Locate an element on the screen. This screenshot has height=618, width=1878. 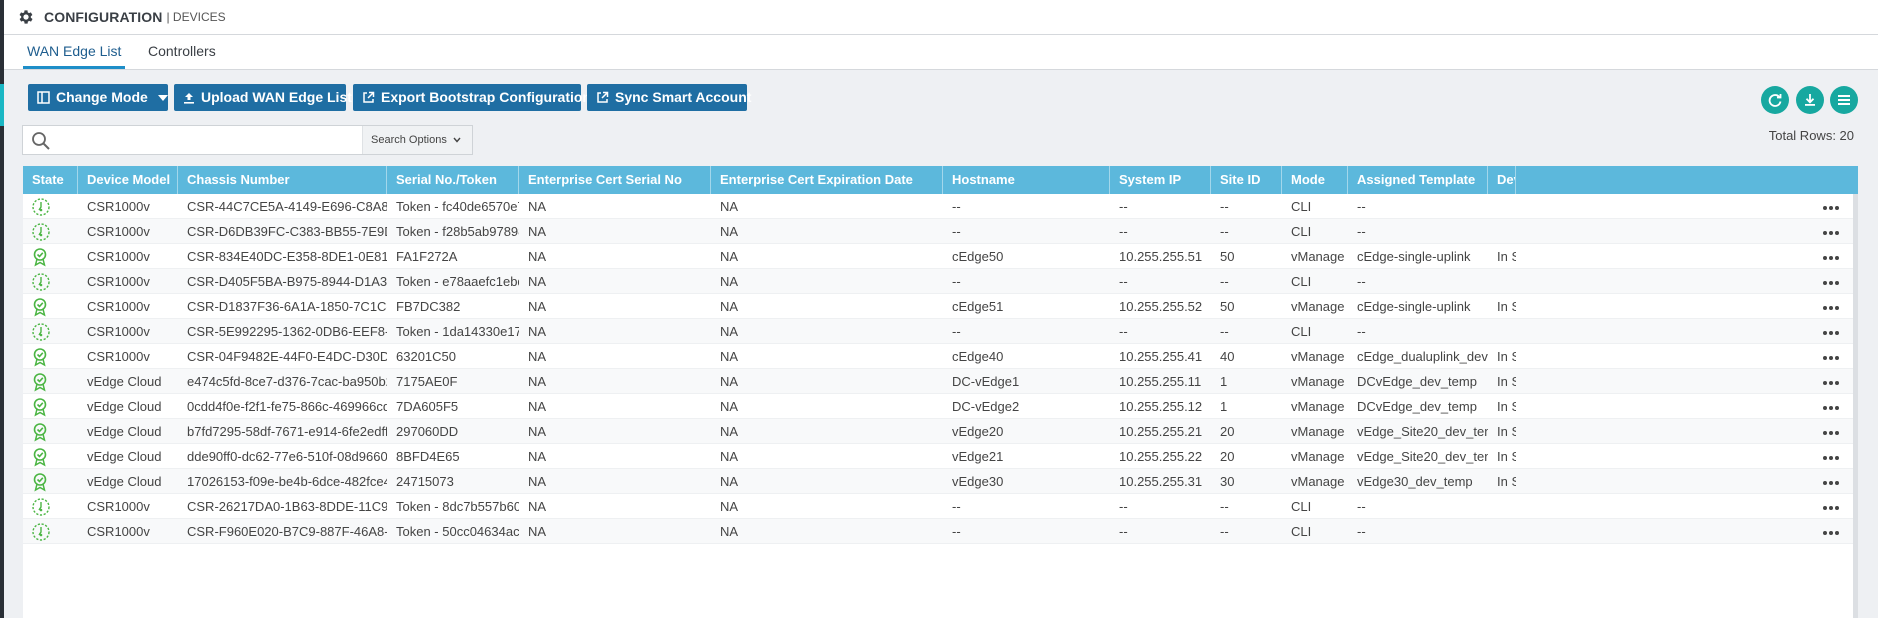
cell-system-ip: 10.255.255.41 is located at coordinates (1161, 356).